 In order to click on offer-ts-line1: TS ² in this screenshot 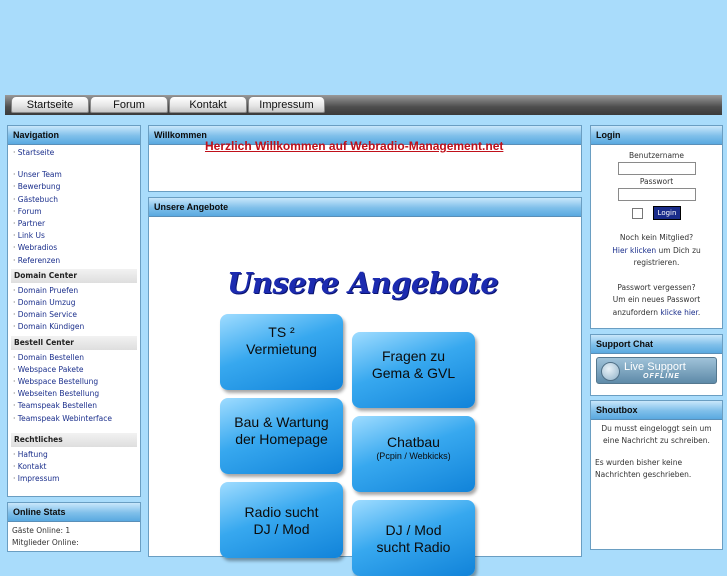, I will do `click(281, 332)`.